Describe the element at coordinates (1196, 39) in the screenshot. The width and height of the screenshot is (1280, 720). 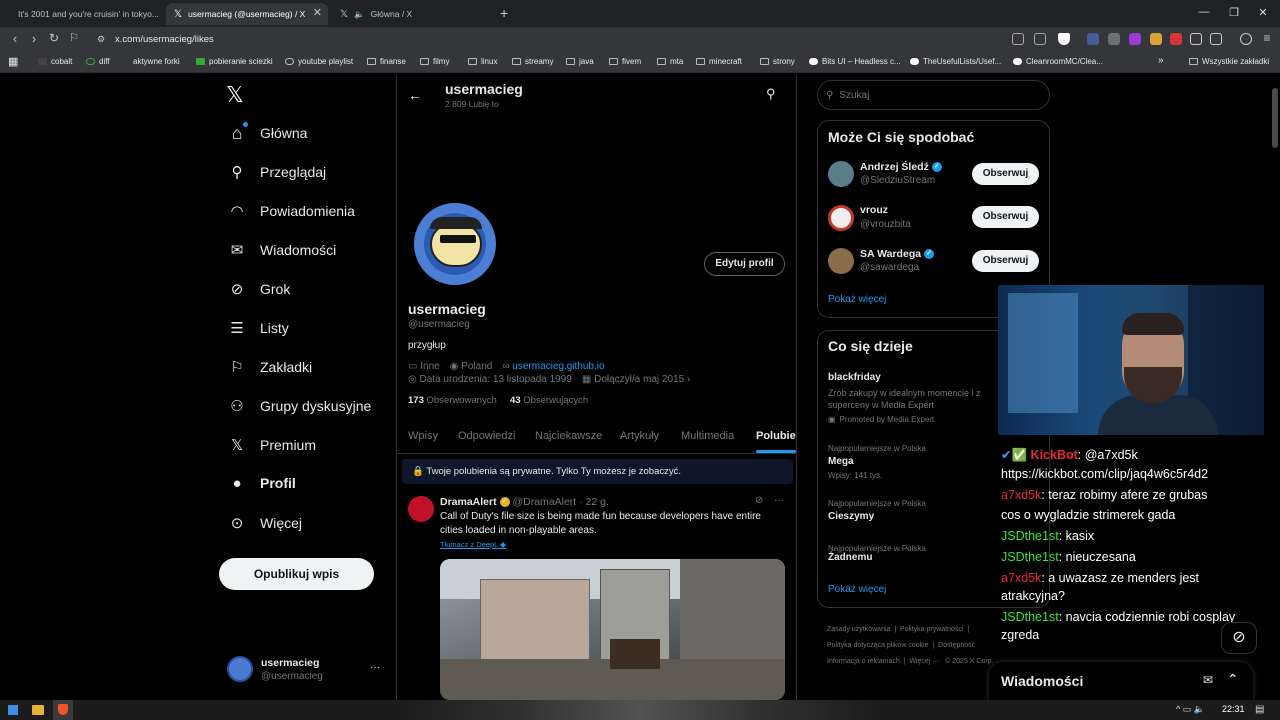
I see `extensions-puzzle-icon` at that location.